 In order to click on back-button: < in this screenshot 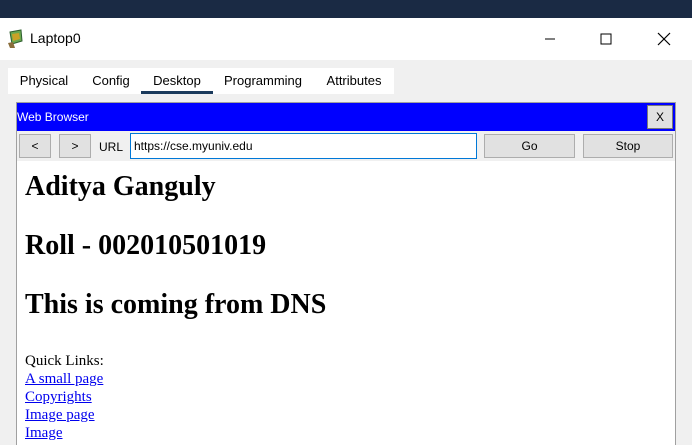, I will do `click(35, 146)`.